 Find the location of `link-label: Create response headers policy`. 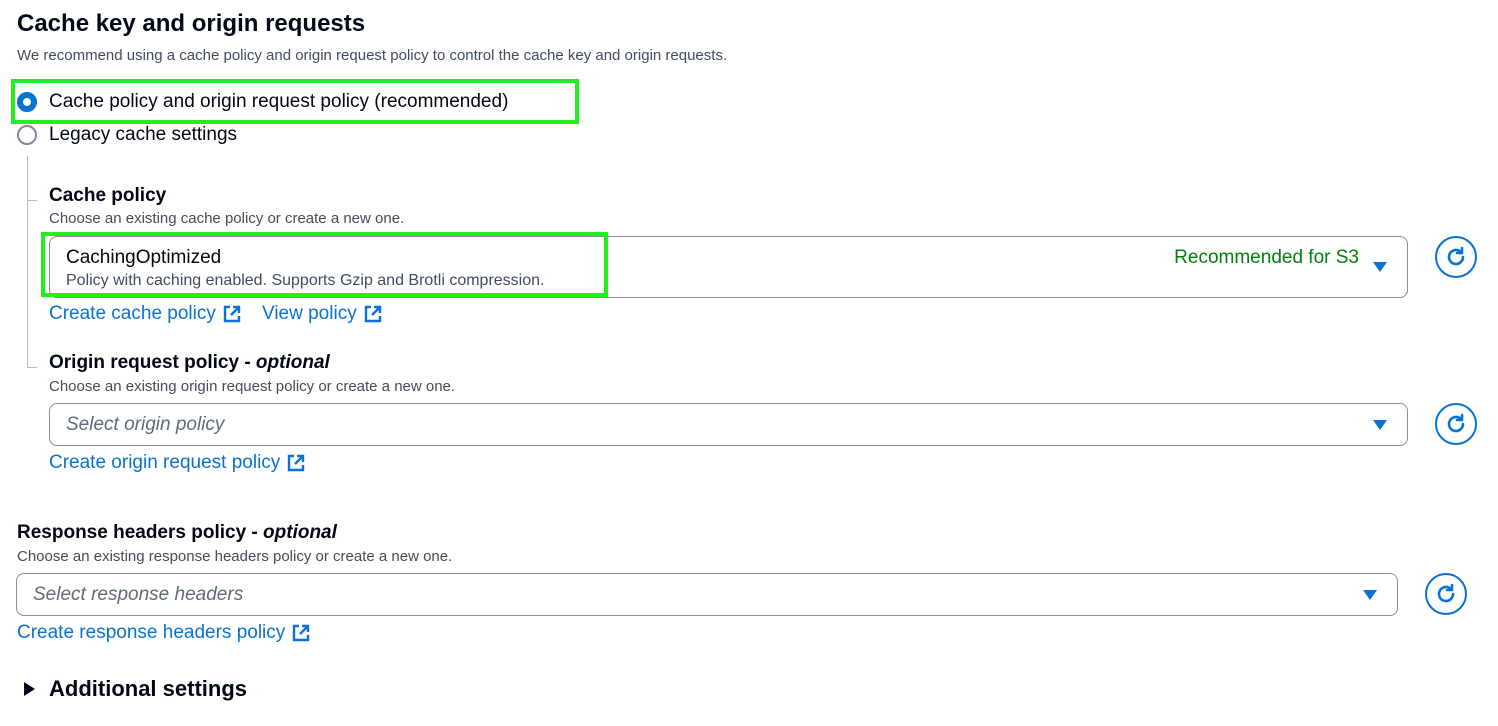

link-label: Create response headers policy is located at coordinates (151, 632).